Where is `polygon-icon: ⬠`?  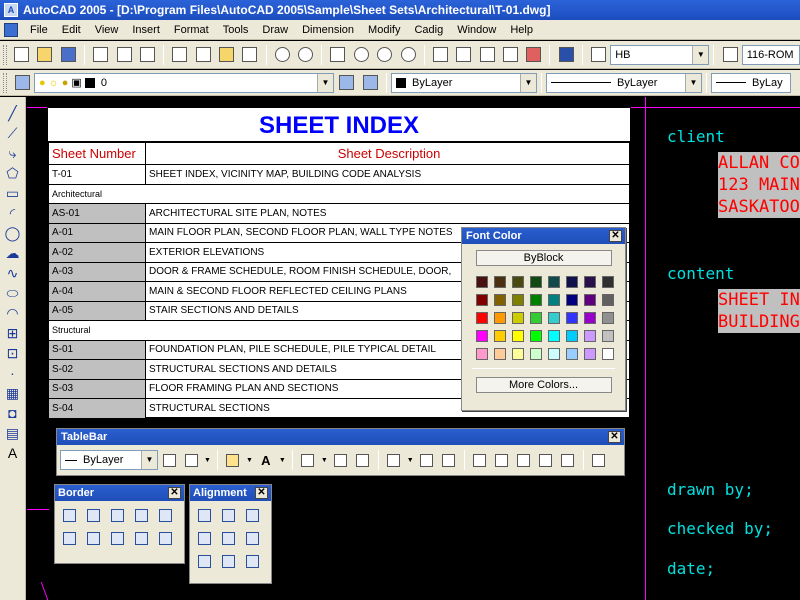 polygon-icon: ⬠ is located at coordinates (13, 173).